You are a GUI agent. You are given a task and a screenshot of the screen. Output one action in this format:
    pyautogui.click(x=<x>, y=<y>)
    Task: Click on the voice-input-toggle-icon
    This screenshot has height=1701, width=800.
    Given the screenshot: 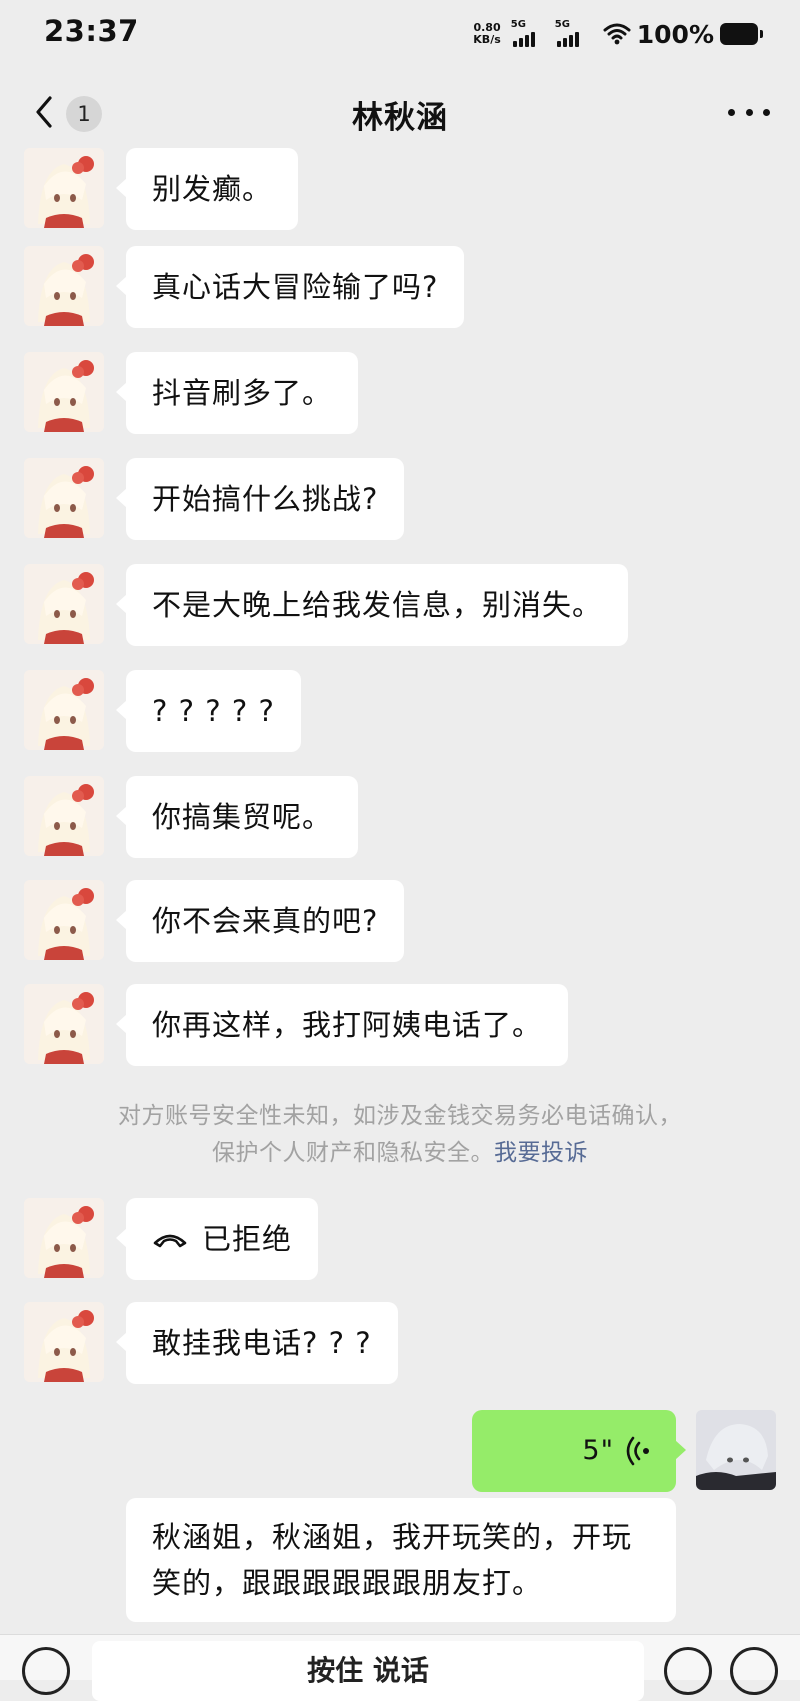 What is the action you would take?
    pyautogui.click(x=46, y=1671)
    